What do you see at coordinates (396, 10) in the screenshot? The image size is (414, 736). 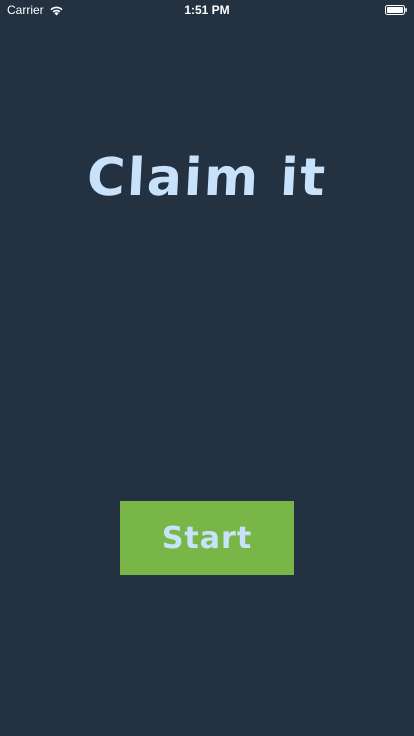 I see `battery-icon` at bounding box center [396, 10].